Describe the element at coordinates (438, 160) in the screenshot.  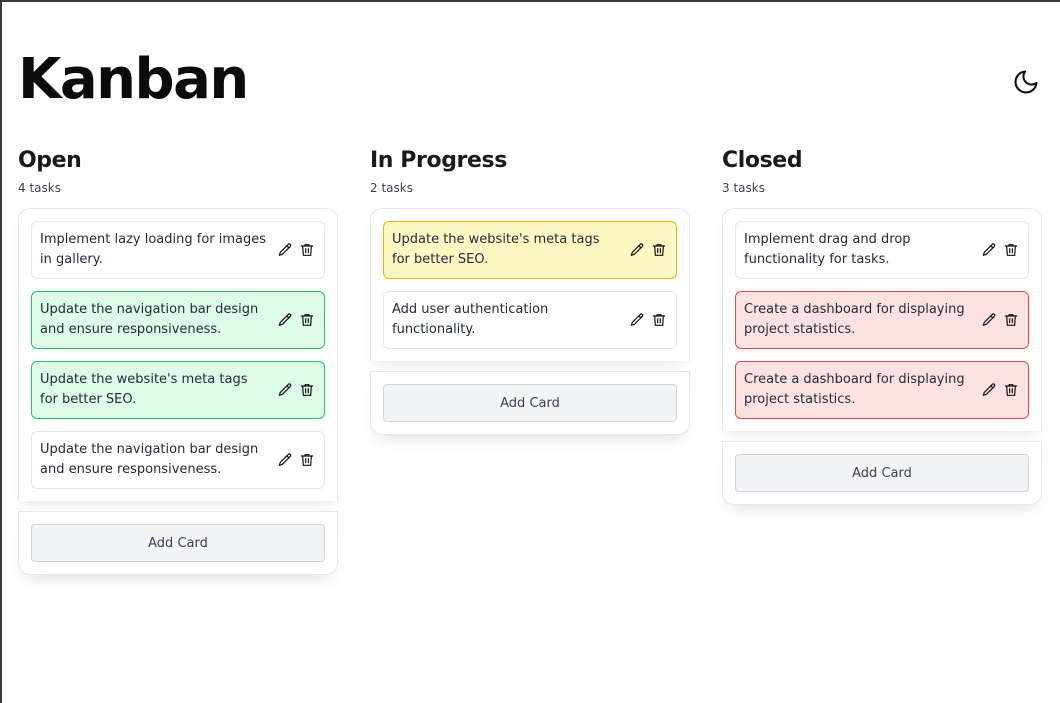
I see `column-title: In Progress` at that location.